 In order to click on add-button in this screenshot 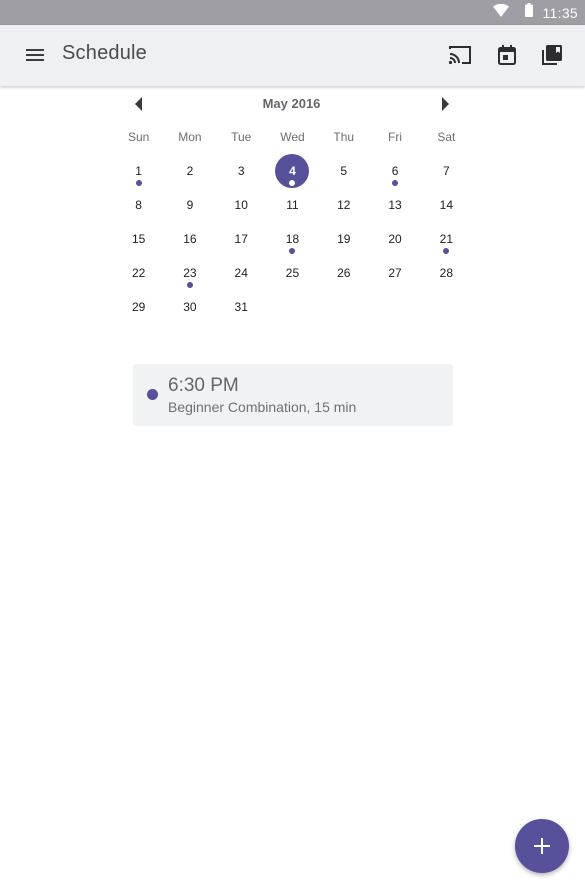, I will do `click(542, 846)`.